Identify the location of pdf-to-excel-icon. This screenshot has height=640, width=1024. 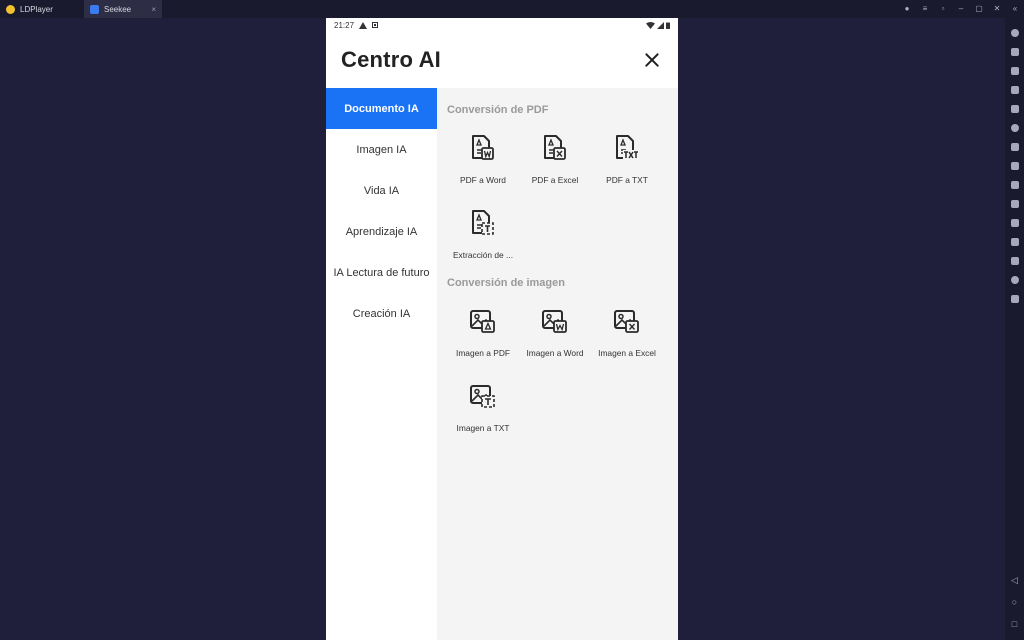
(555, 147).